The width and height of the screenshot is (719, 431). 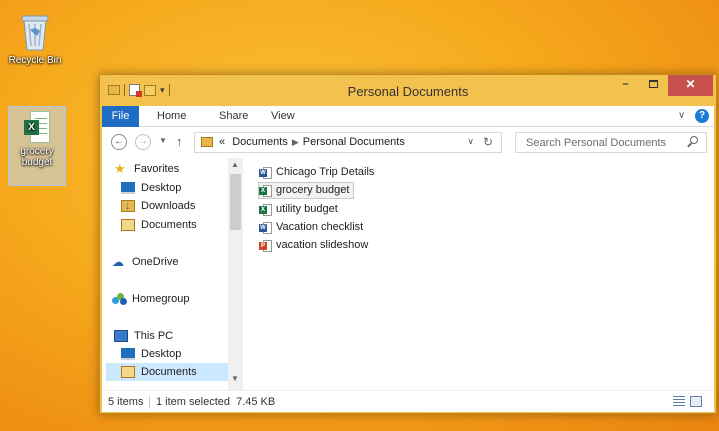 I want to click on scrollbar-thumb, so click(x=235, y=202).